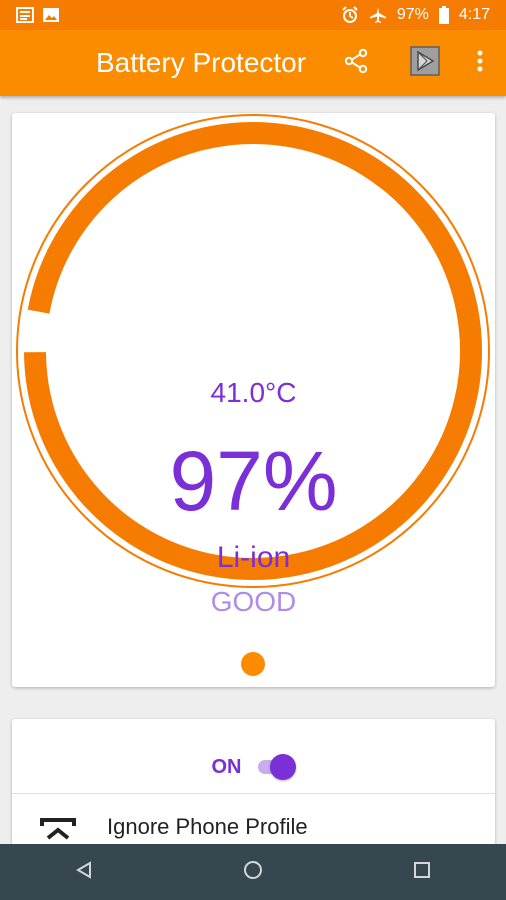 The width and height of the screenshot is (506, 900). I want to click on app-bar: Battery Protector, so click(253, 63).